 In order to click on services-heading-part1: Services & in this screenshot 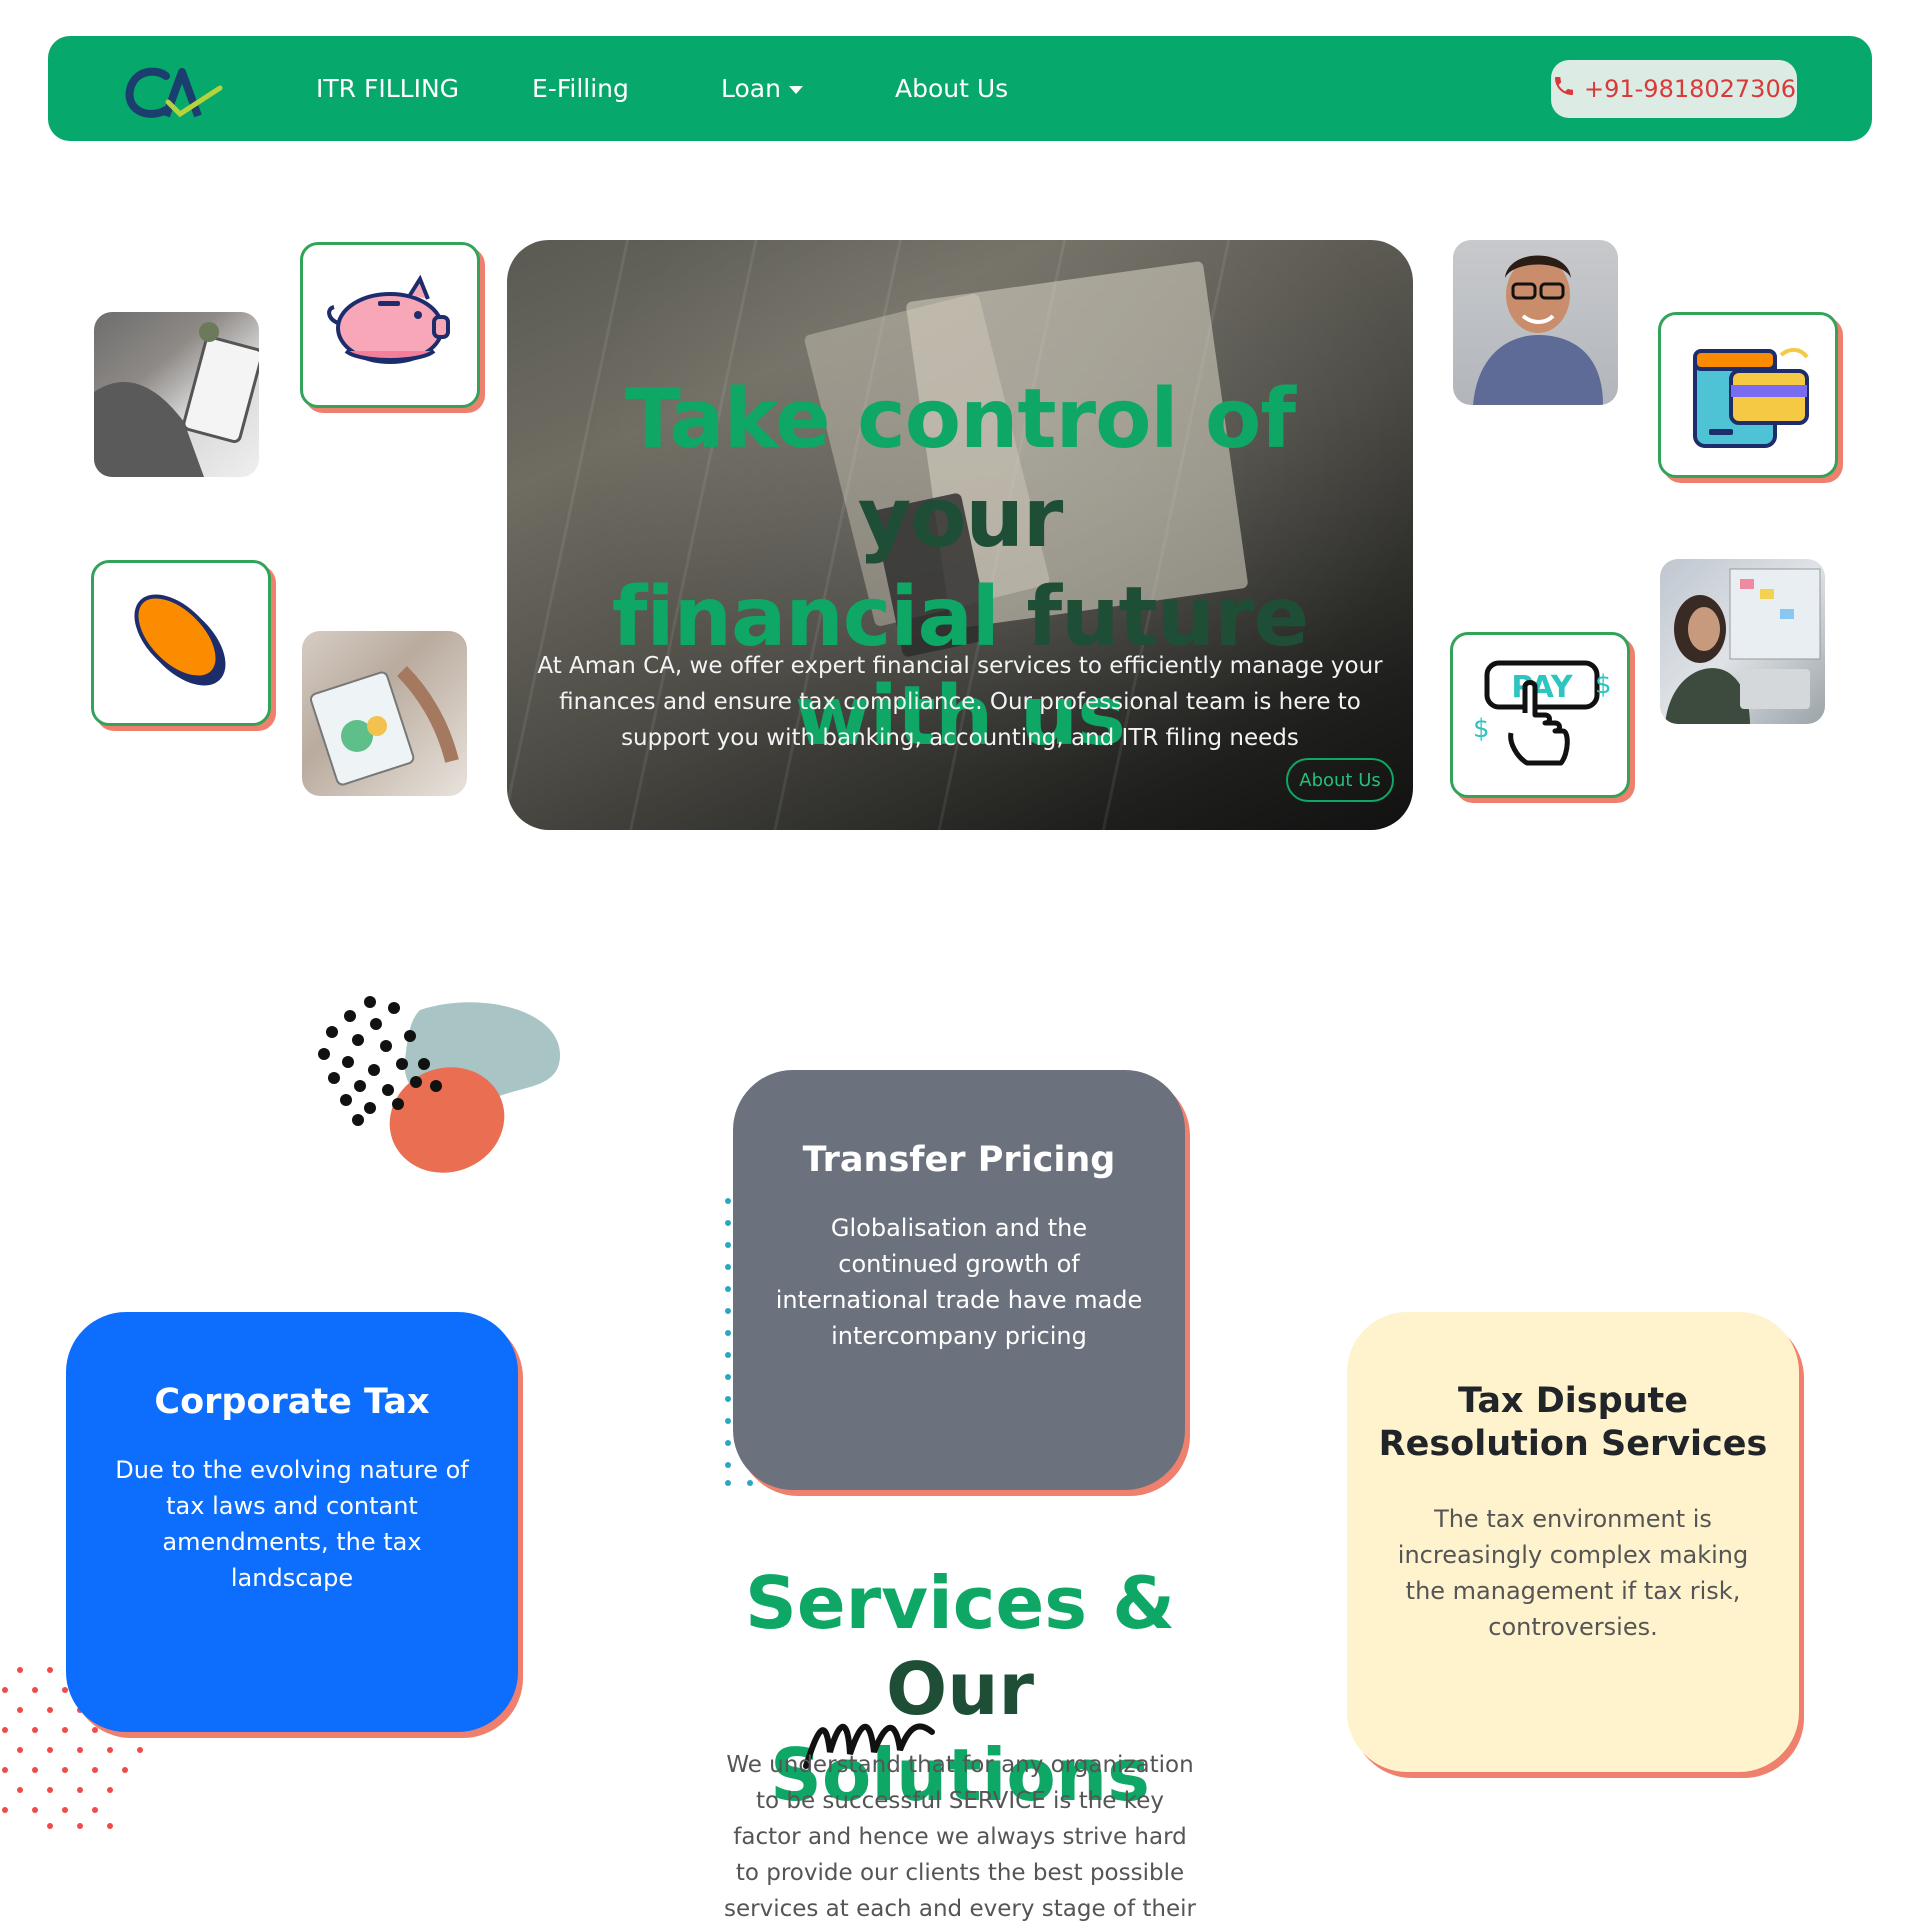, I will do `click(960, 1603)`.